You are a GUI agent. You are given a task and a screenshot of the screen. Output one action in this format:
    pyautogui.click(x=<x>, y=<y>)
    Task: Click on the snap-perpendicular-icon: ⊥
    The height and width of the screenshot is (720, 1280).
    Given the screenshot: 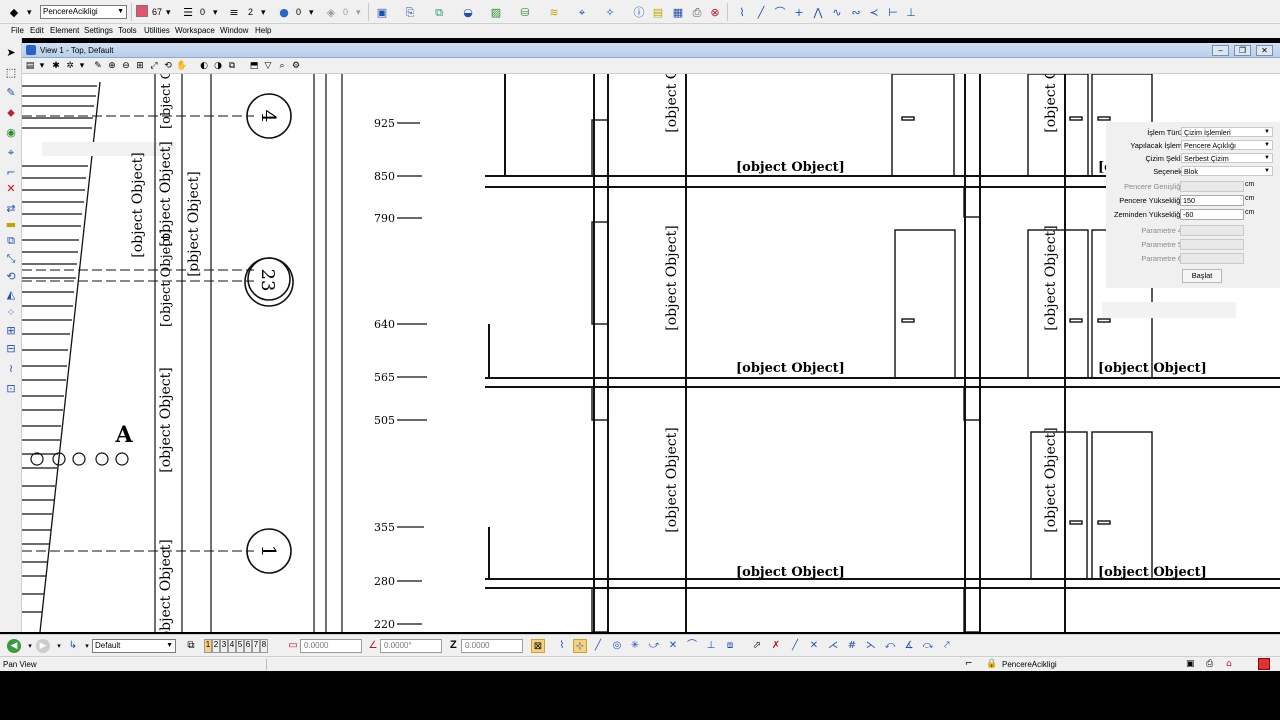 What is the action you would take?
    pyautogui.click(x=711, y=646)
    